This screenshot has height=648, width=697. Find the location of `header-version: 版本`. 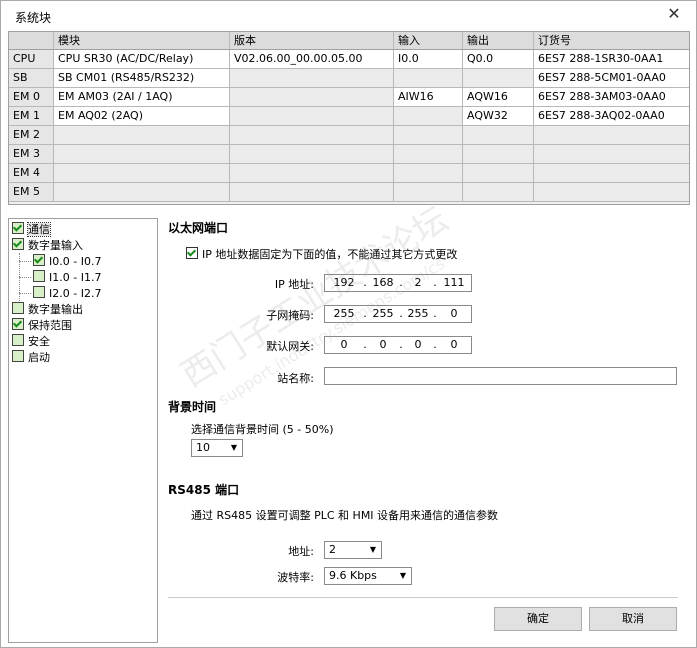

header-version: 版本 is located at coordinates (312, 40).